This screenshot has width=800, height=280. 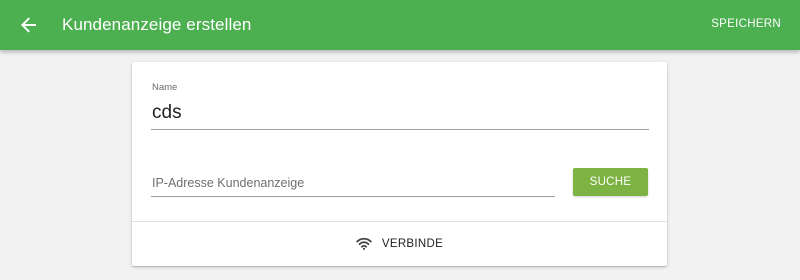 I want to click on name-field, so click(x=400, y=113).